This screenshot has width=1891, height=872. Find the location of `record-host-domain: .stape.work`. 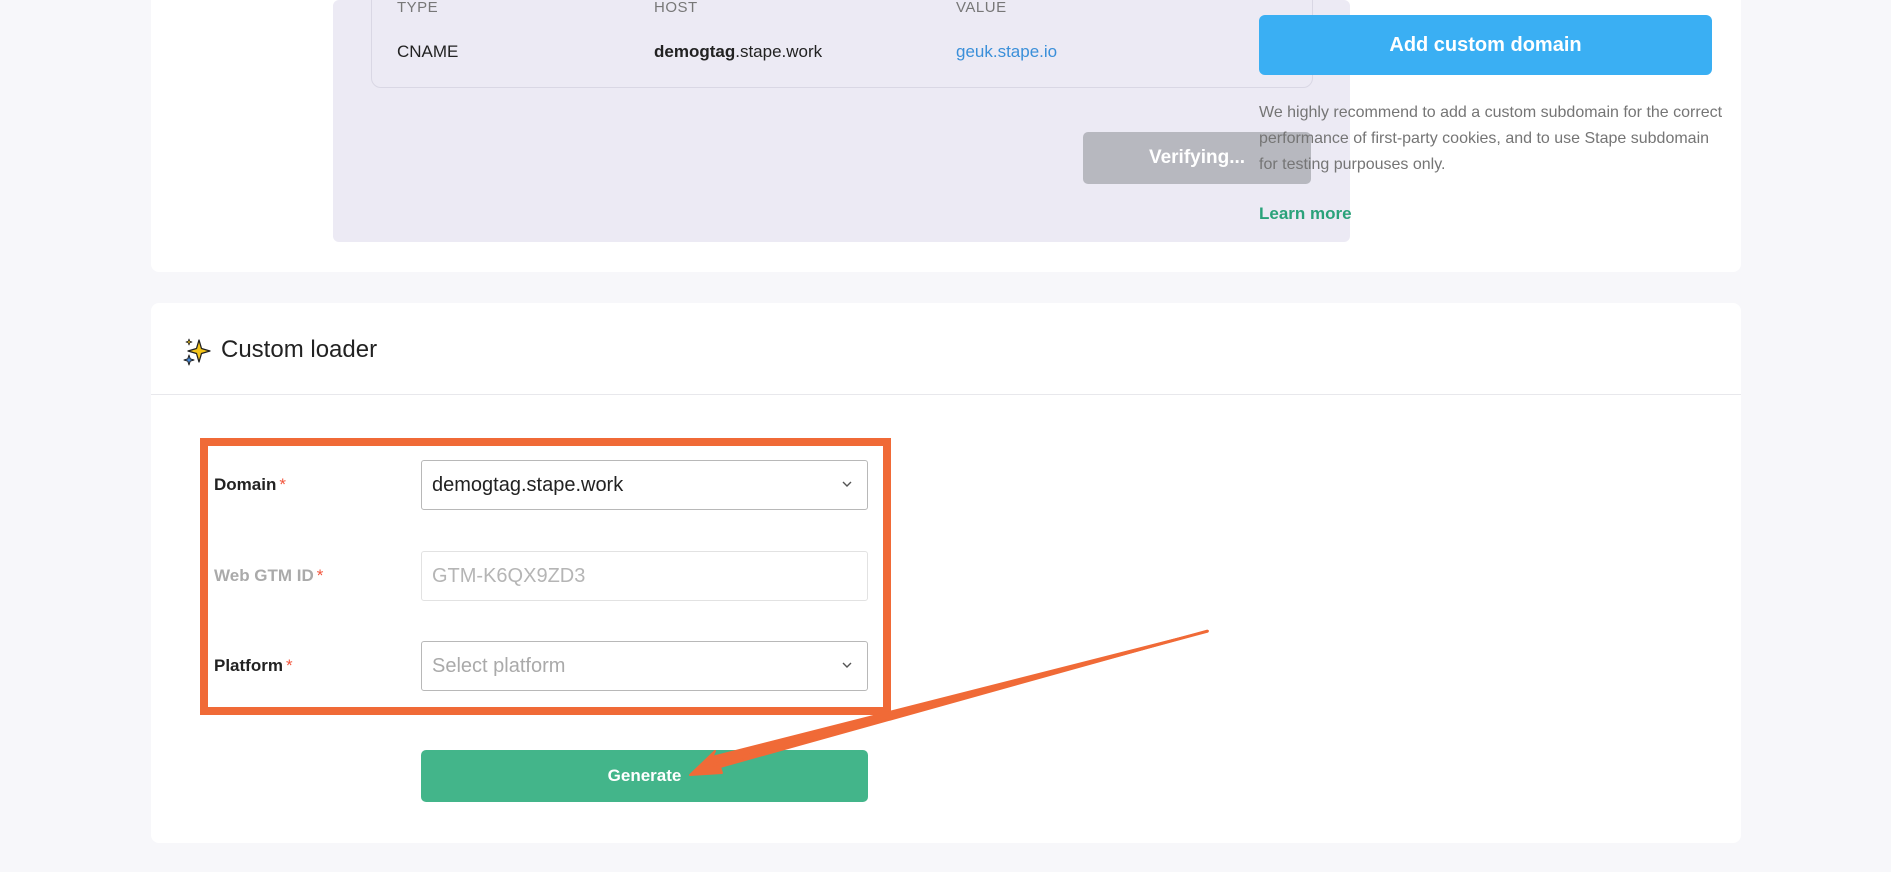

record-host-domain: .stape.work is located at coordinates (779, 51).